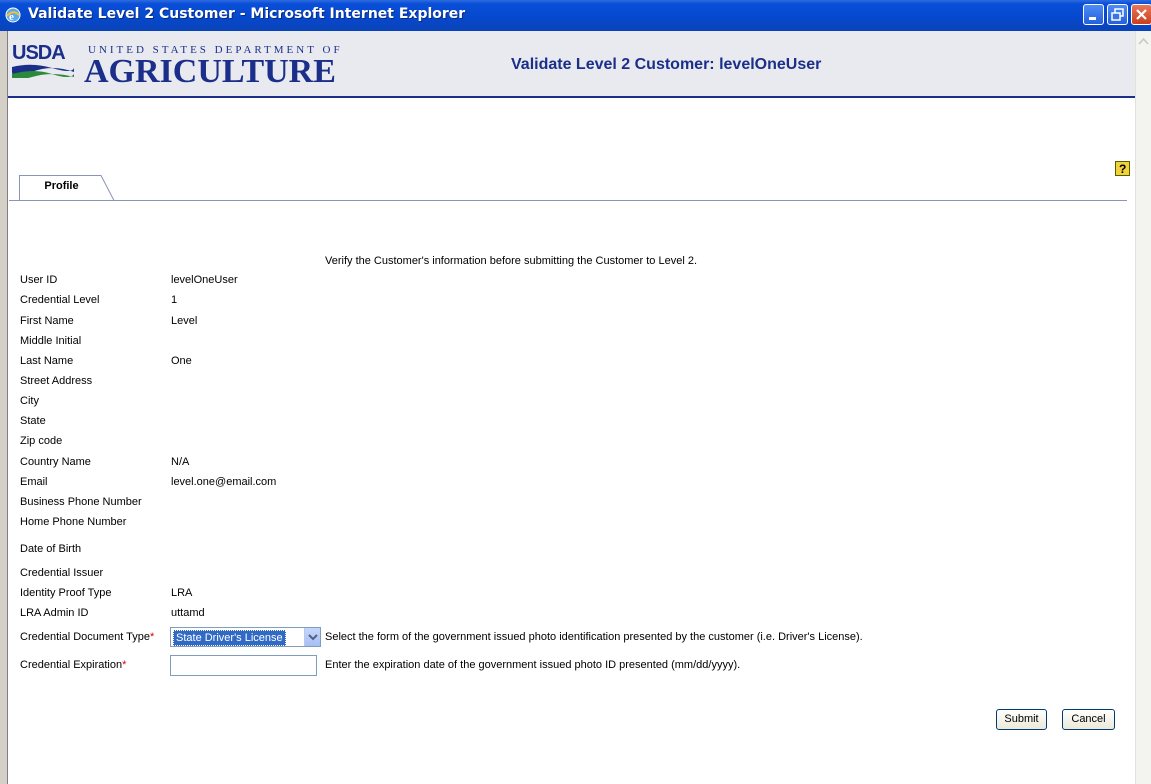  Describe the element at coordinates (184, 321) in the screenshot. I see `field-value: Level` at that location.